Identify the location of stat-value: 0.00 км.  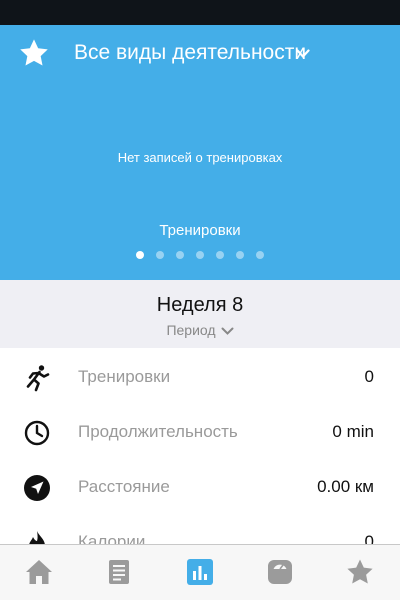
(345, 486).